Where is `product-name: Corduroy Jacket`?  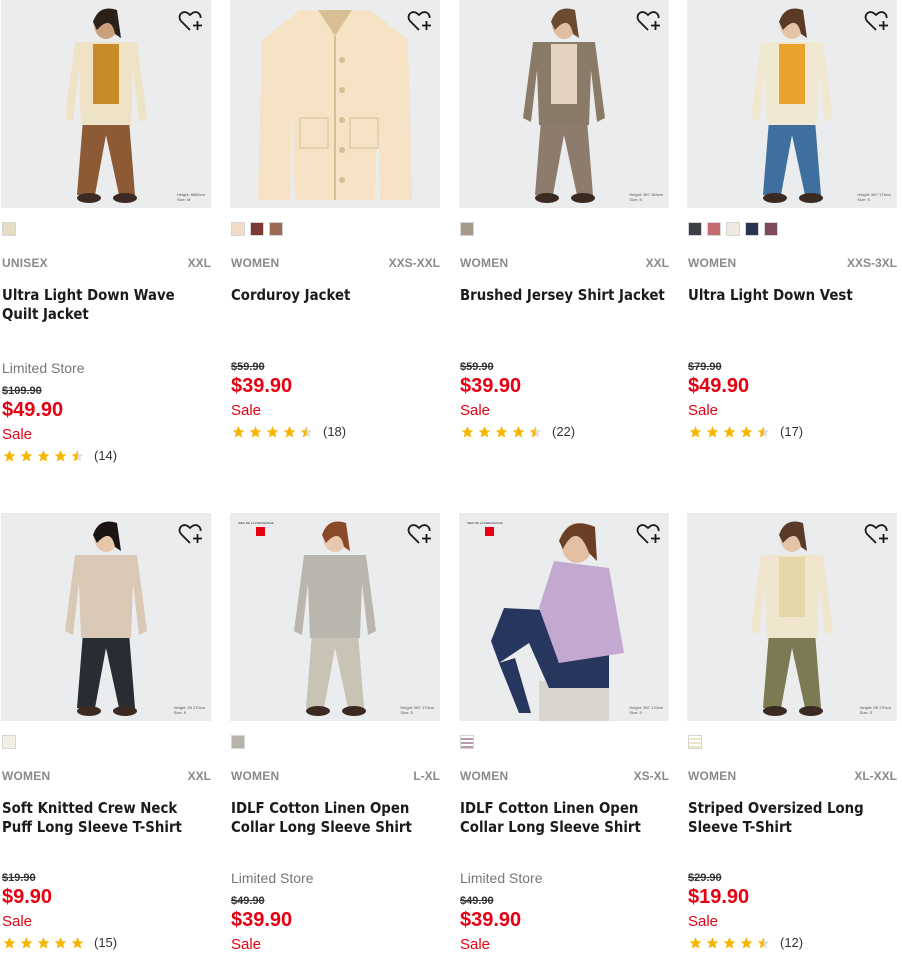
product-name: Corduroy Jacket is located at coordinates (336, 295).